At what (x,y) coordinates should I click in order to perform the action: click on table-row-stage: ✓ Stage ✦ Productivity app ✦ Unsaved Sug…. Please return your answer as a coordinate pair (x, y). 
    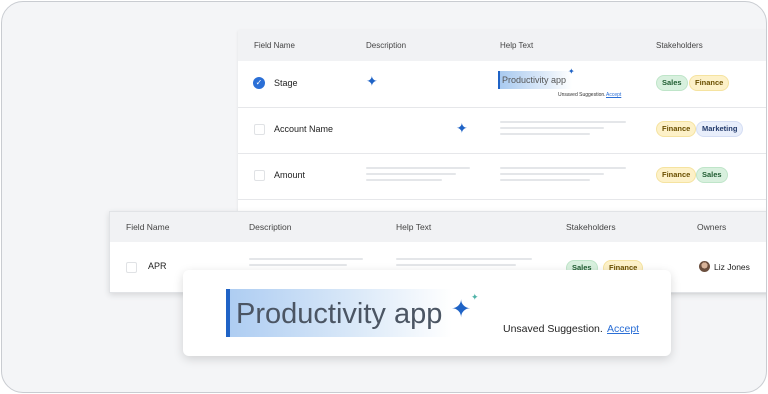
    Looking at the image, I should click on (502, 84).